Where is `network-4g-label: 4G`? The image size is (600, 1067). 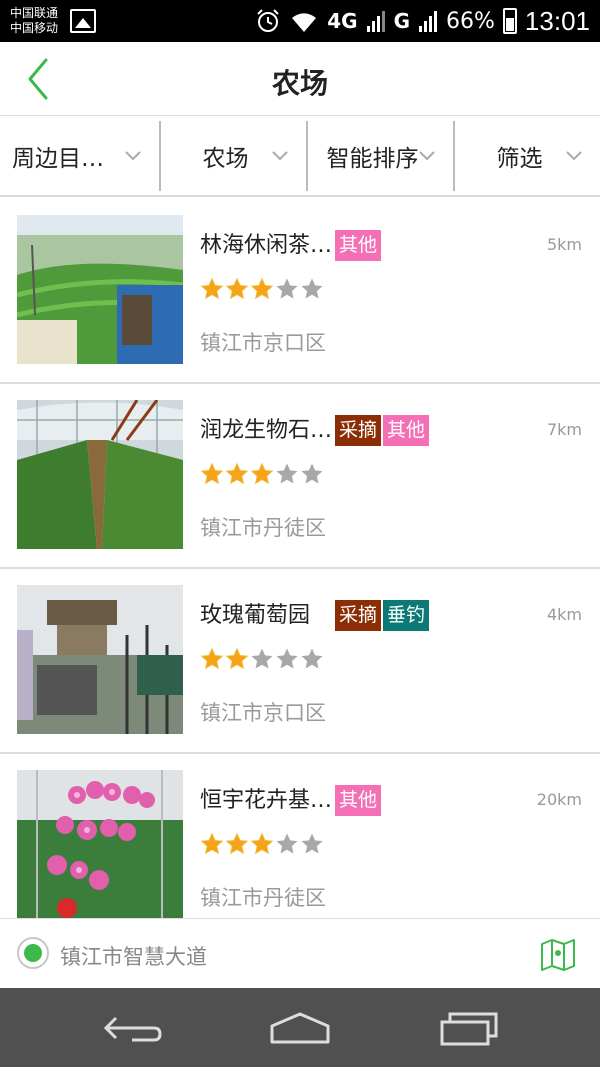
network-4g-label: 4G is located at coordinates (342, 21).